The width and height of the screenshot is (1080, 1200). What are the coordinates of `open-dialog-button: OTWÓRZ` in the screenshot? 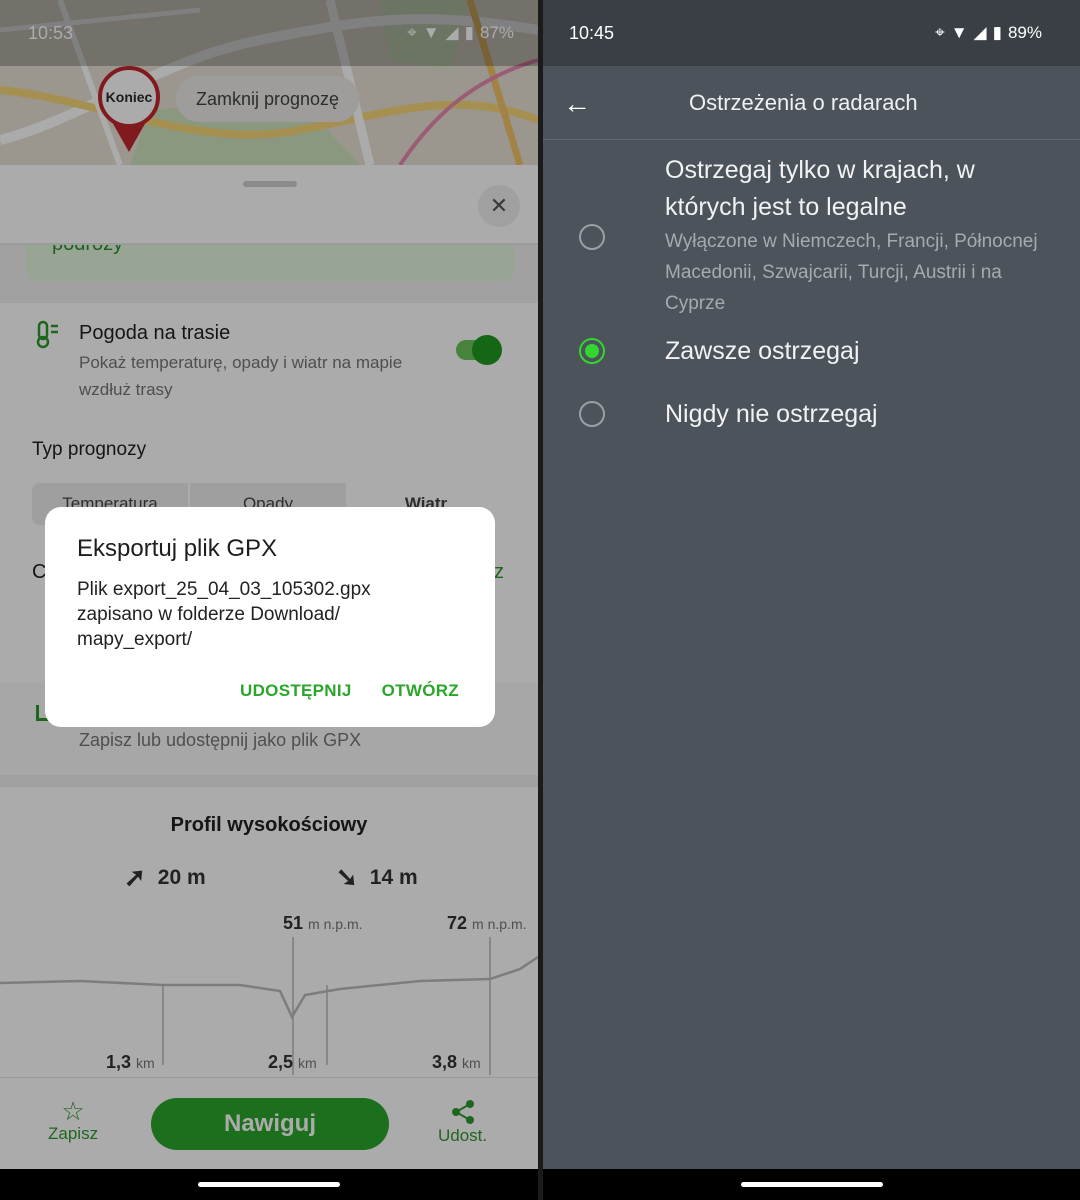 It's located at (420, 691).